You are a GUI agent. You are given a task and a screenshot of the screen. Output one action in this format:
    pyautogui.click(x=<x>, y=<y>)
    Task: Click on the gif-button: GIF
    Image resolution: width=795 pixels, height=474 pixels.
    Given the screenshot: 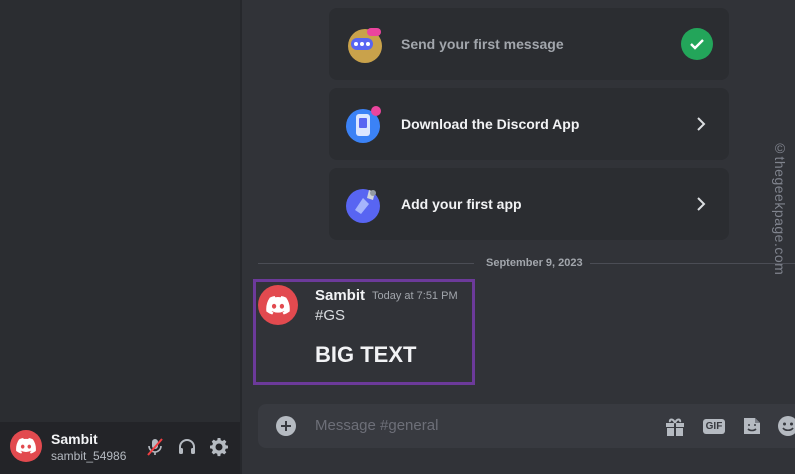 What is the action you would take?
    pyautogui.click(x=714, y=426)
    